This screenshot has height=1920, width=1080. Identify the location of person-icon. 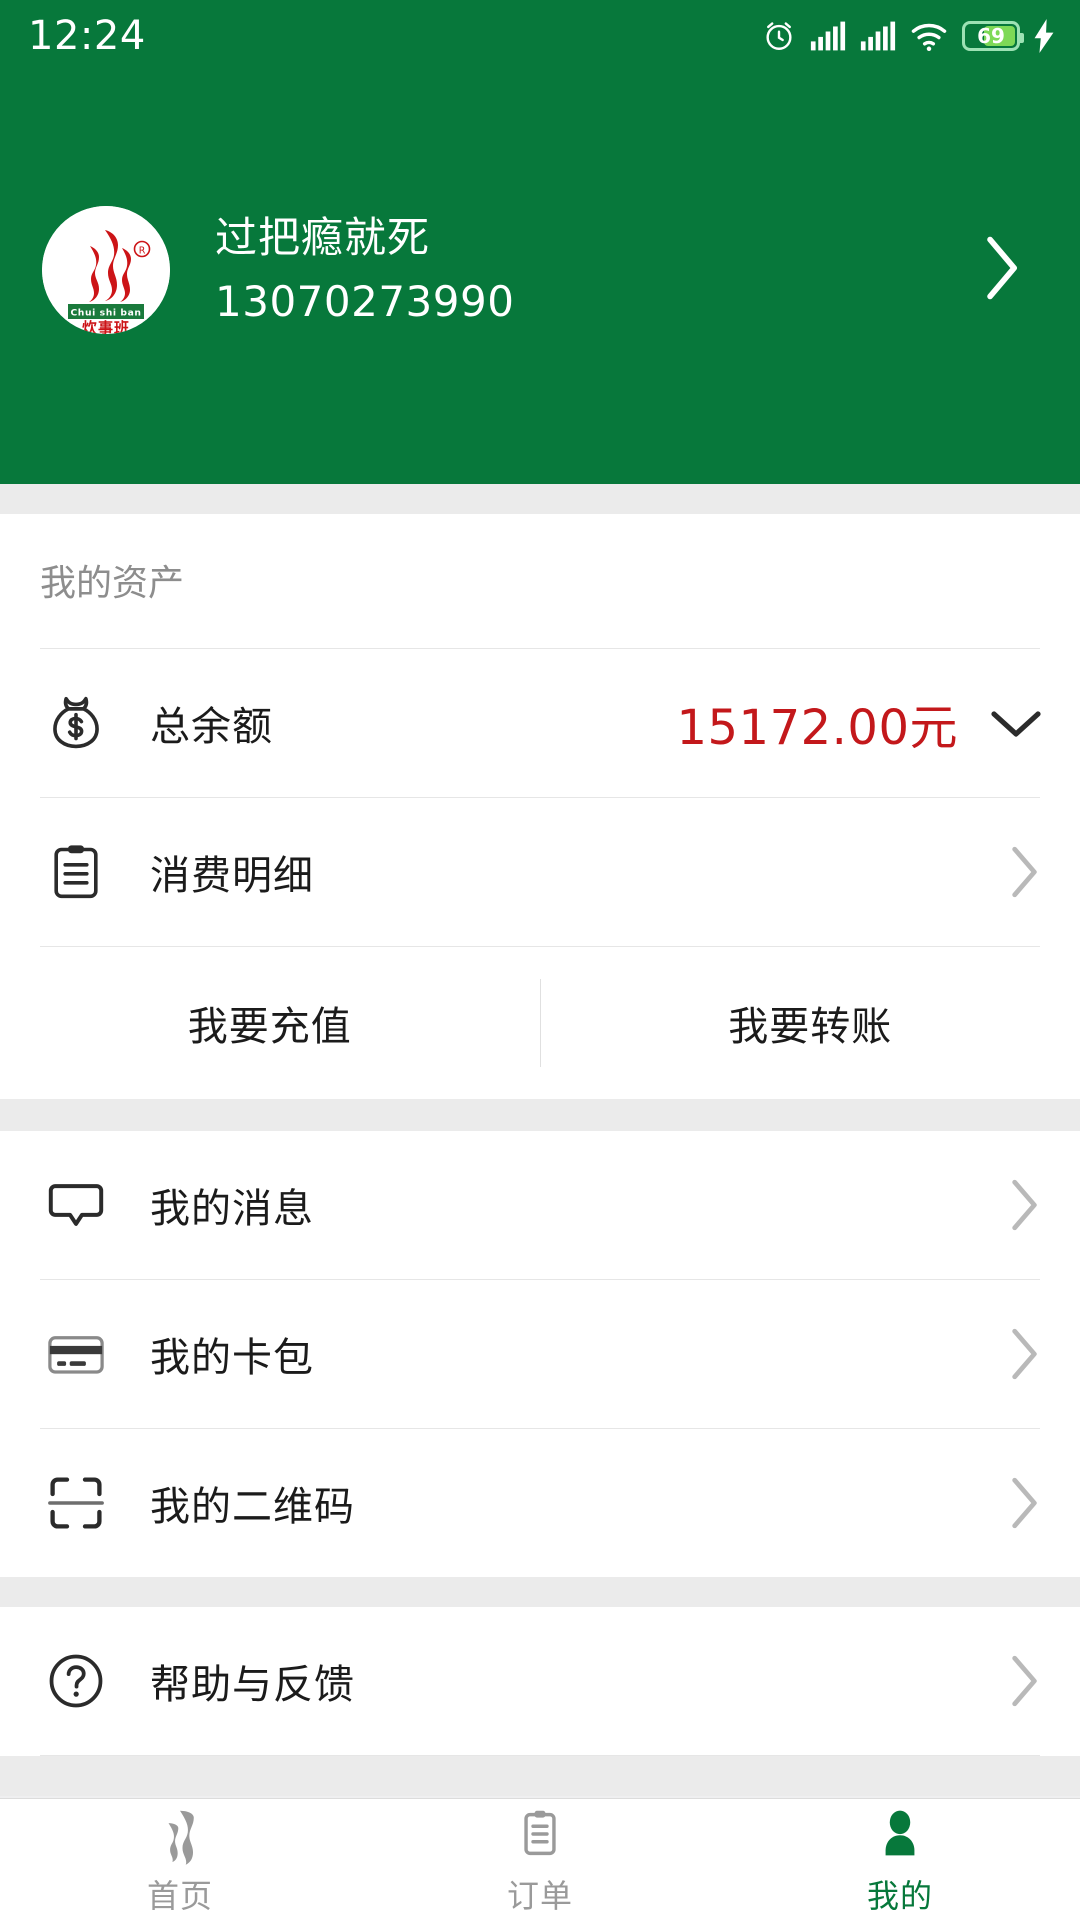
(900, 1832).